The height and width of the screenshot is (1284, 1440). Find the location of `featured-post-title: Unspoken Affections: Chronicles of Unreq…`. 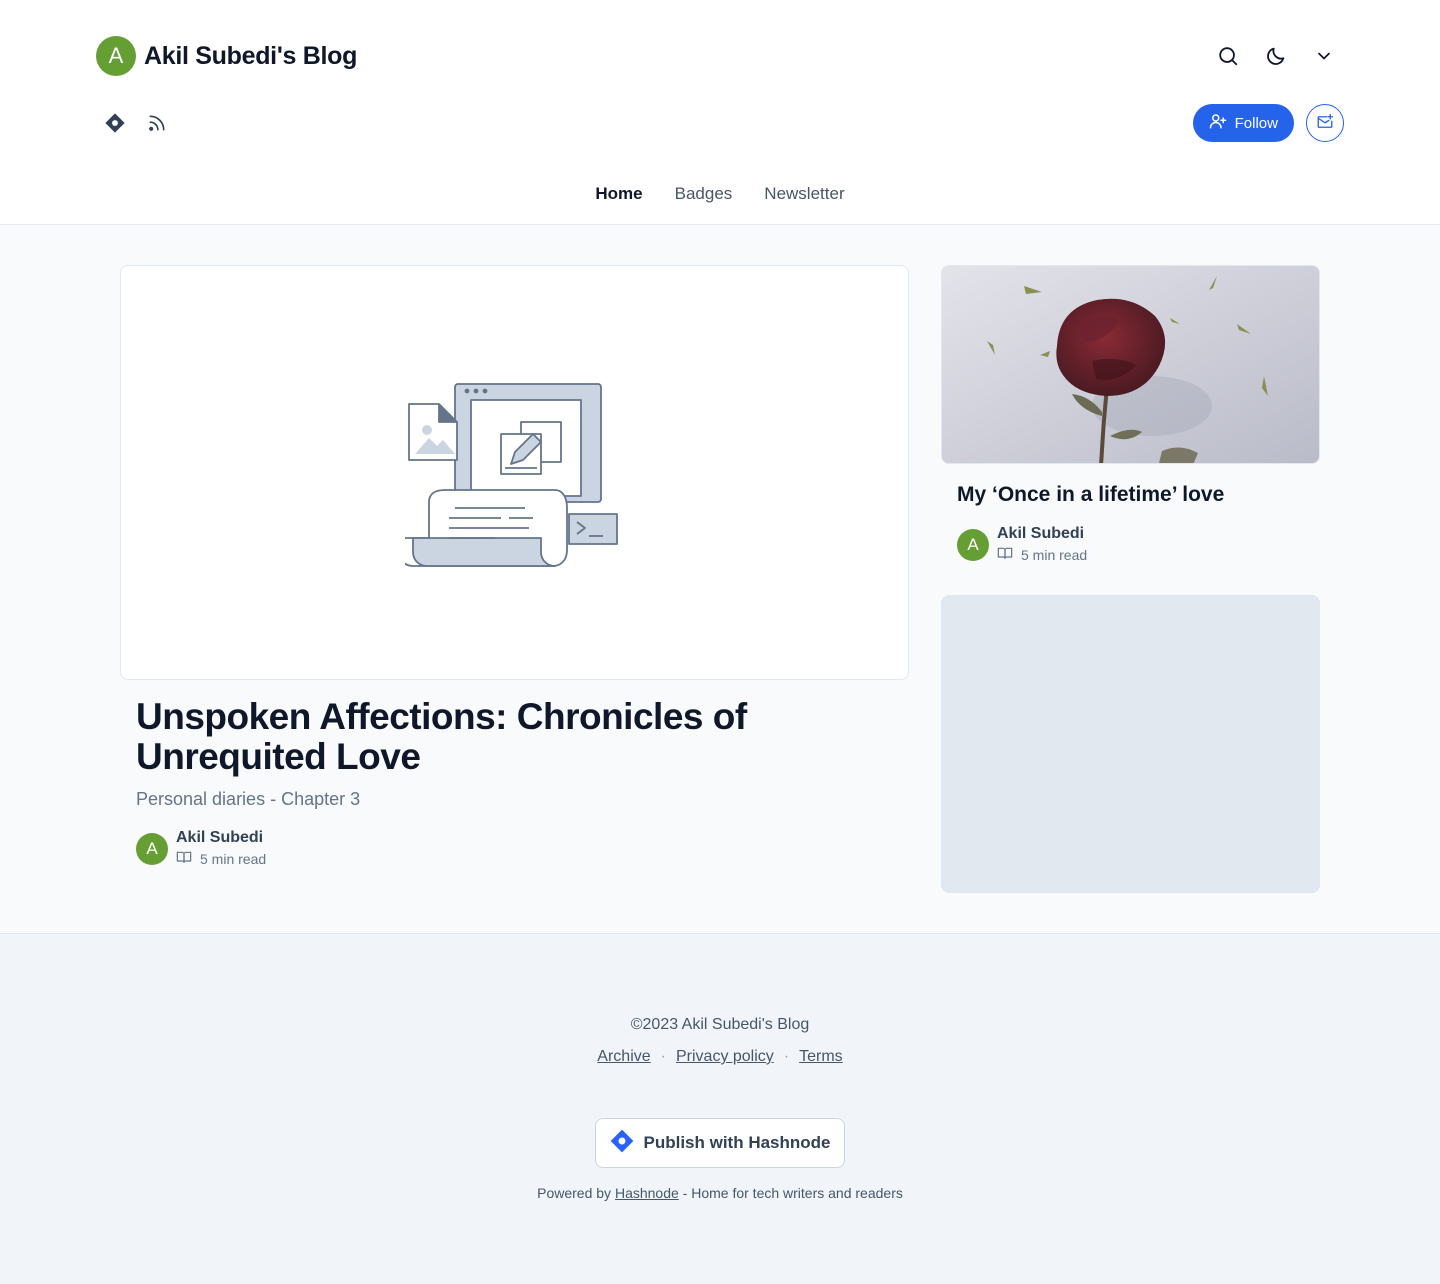

featured-post-title: Unspoken Affections: Chronicles of Unreq… is located at coordinates (496, 737).